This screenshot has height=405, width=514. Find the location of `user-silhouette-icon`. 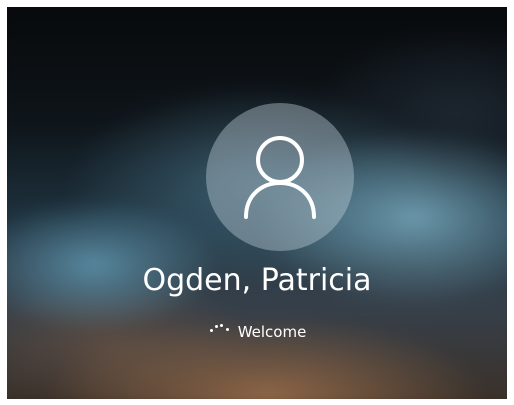

user-silhouette-icon is located at coordinates (280, 177).